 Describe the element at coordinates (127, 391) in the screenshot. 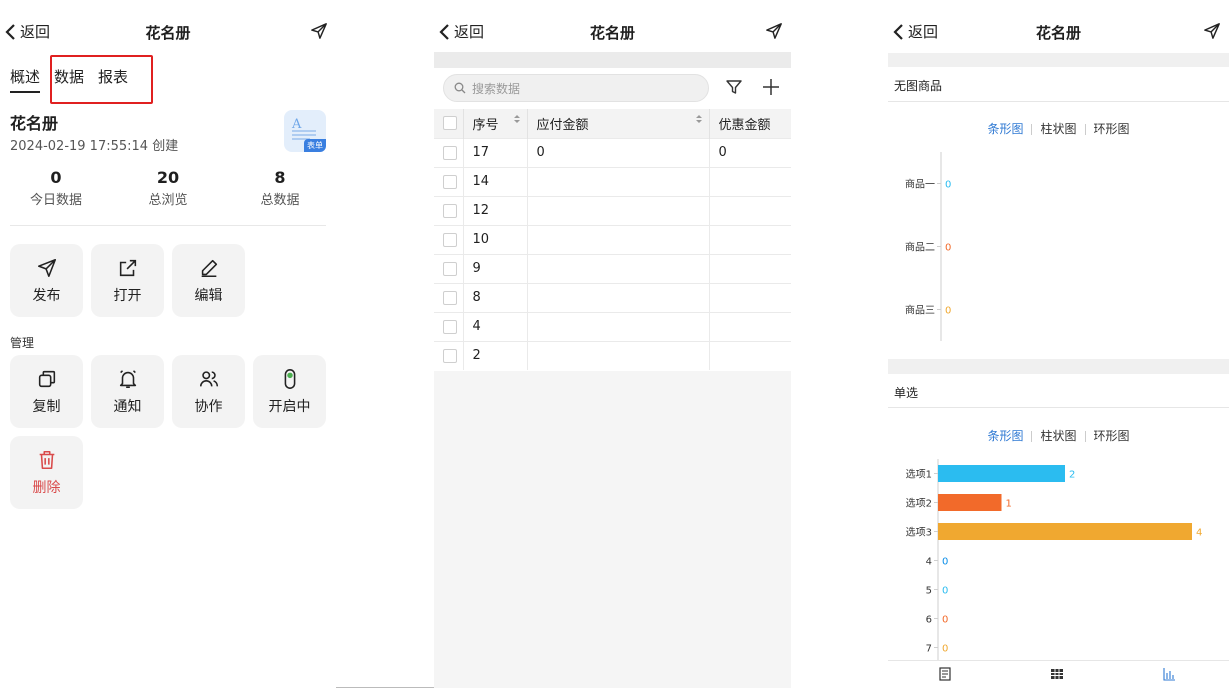

I see `notify-button: 通知` at that location.